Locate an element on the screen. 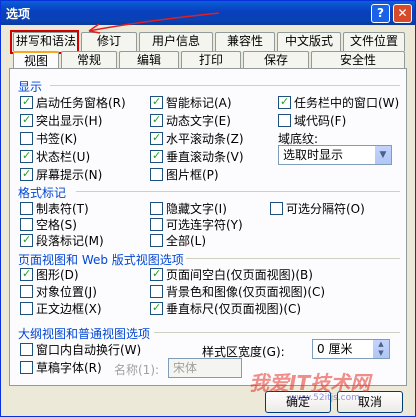 The image size is (416, 417). checkbox-smart-tags: 智能标记(A) is located at coordinates (191, 102).